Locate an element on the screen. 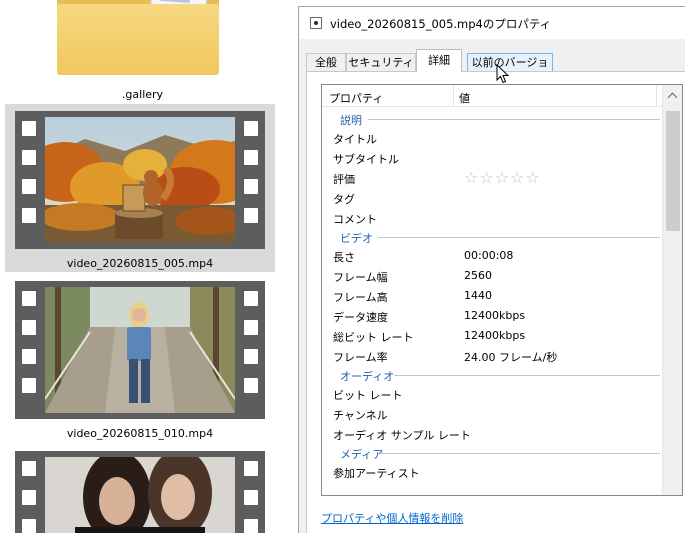 The width and height of the screenshot is (685, 533). property-label: 長さ is located at coordinates (344, 257).